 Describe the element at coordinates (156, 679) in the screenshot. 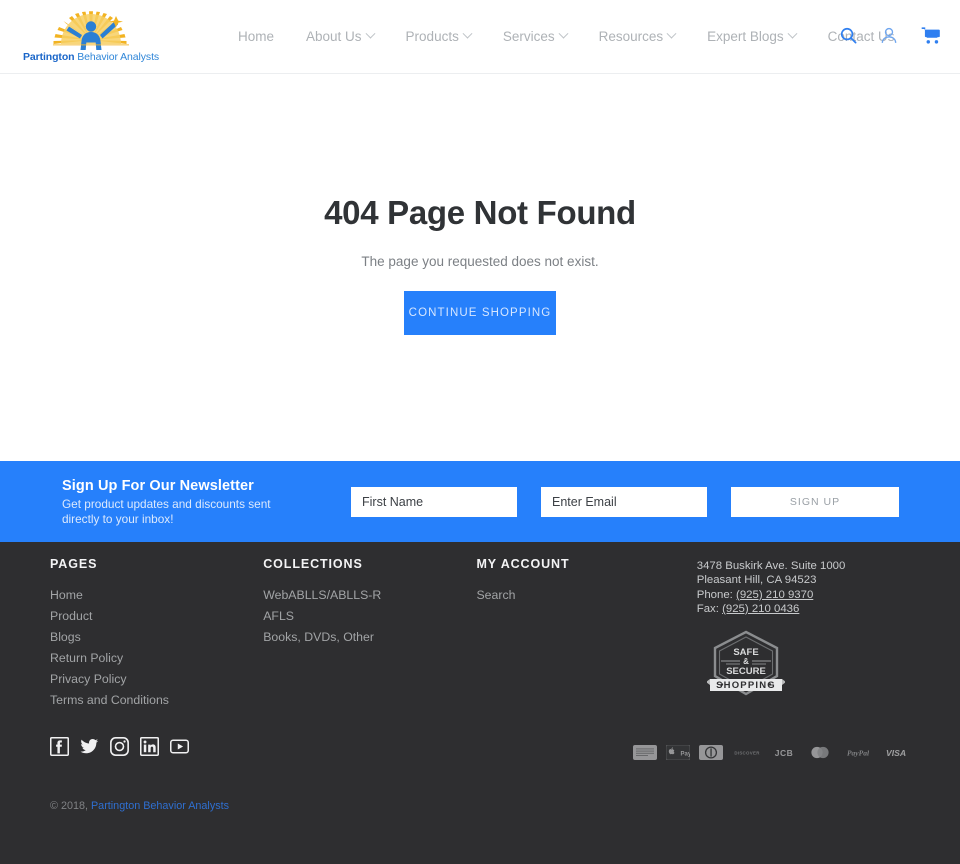

I see `footer-link-privacy-policy: Privacy Policy` at that location.